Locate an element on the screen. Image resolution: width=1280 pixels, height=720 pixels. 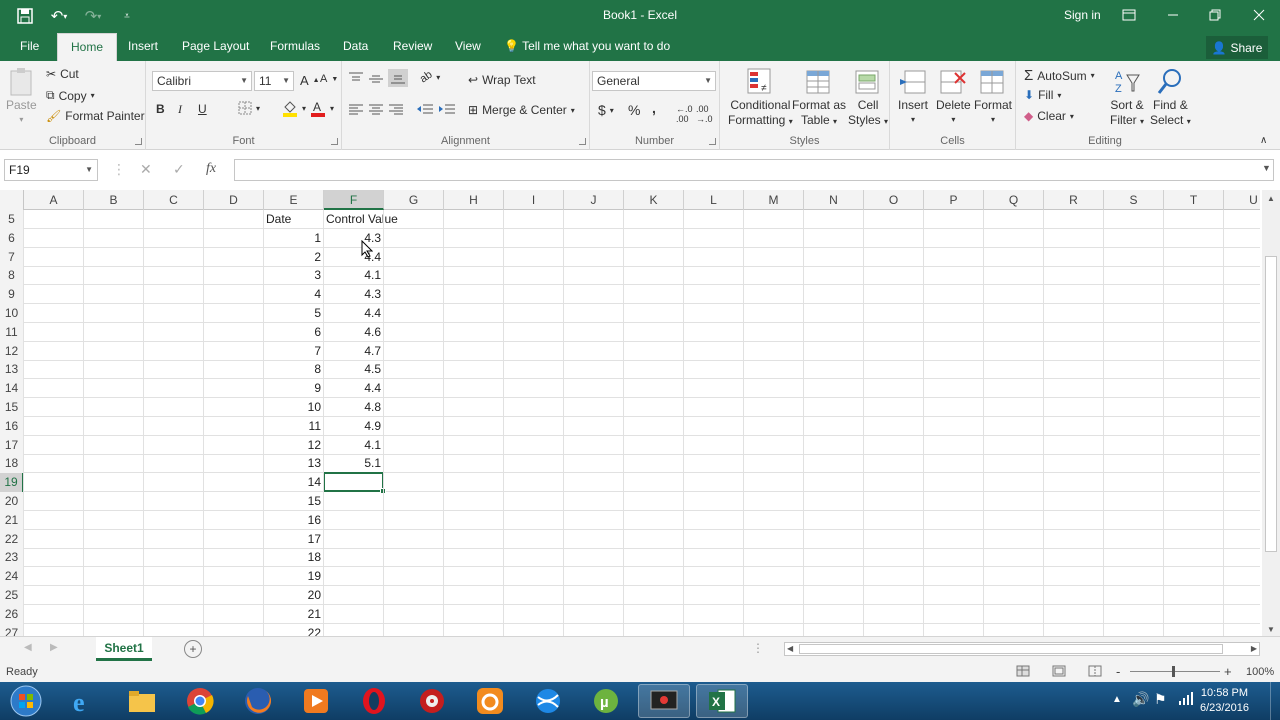
alignment-launcher-icon is located at coordinates (582, 141).